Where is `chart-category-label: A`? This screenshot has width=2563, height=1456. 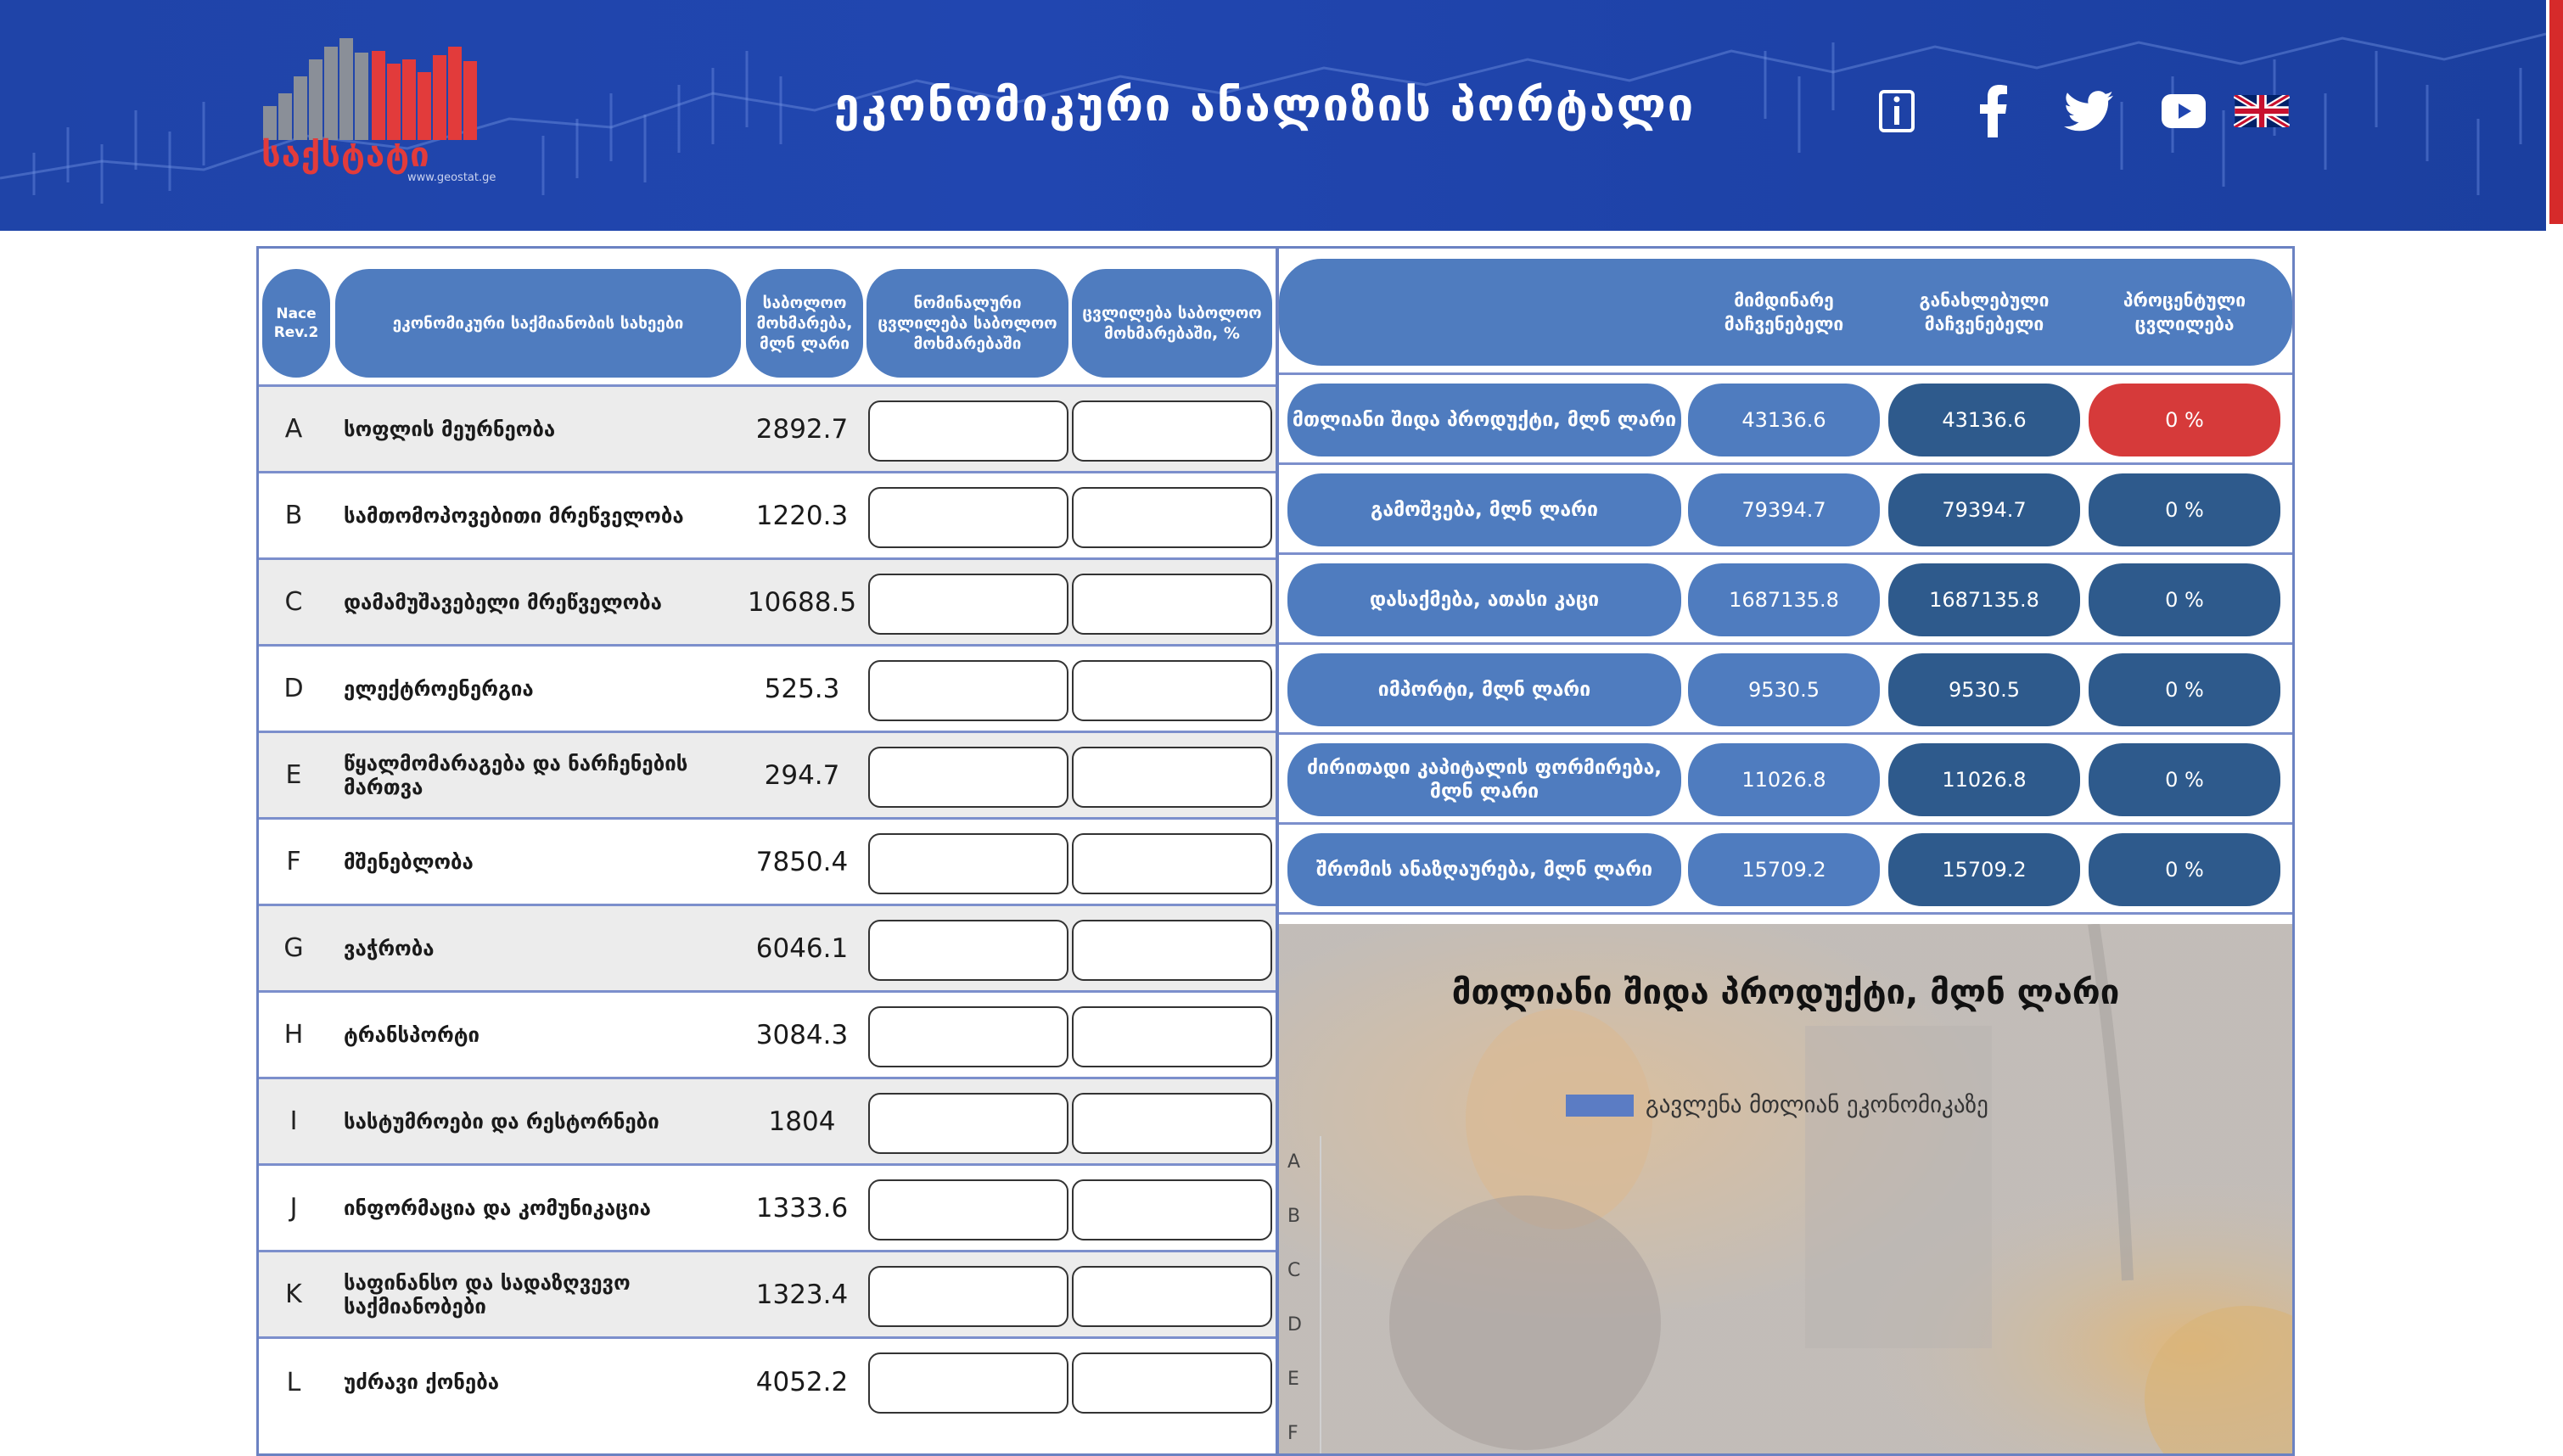 chart-category-label: A is located at coordinates (1294, 1162).